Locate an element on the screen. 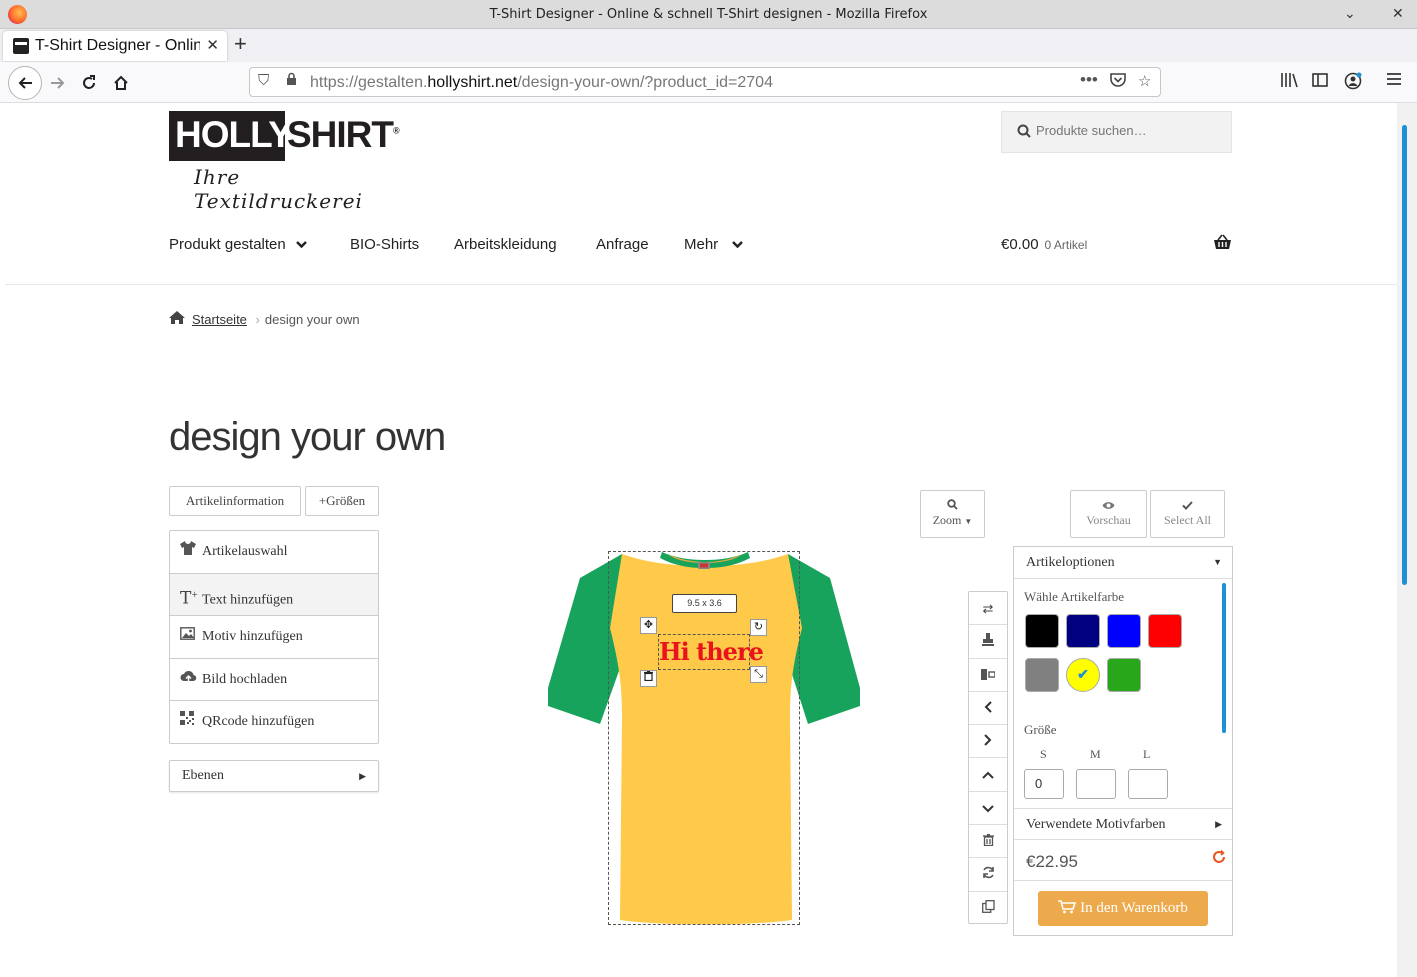 The image size is (1417, 977). page-scrollbar is located at coordinates (1407, 540).